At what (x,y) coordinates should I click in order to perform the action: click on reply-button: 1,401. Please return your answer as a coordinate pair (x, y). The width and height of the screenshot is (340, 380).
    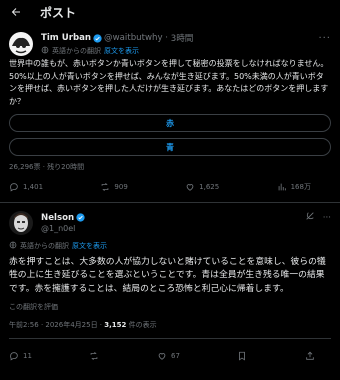
    Looking at the image, I should click on (26, 187).